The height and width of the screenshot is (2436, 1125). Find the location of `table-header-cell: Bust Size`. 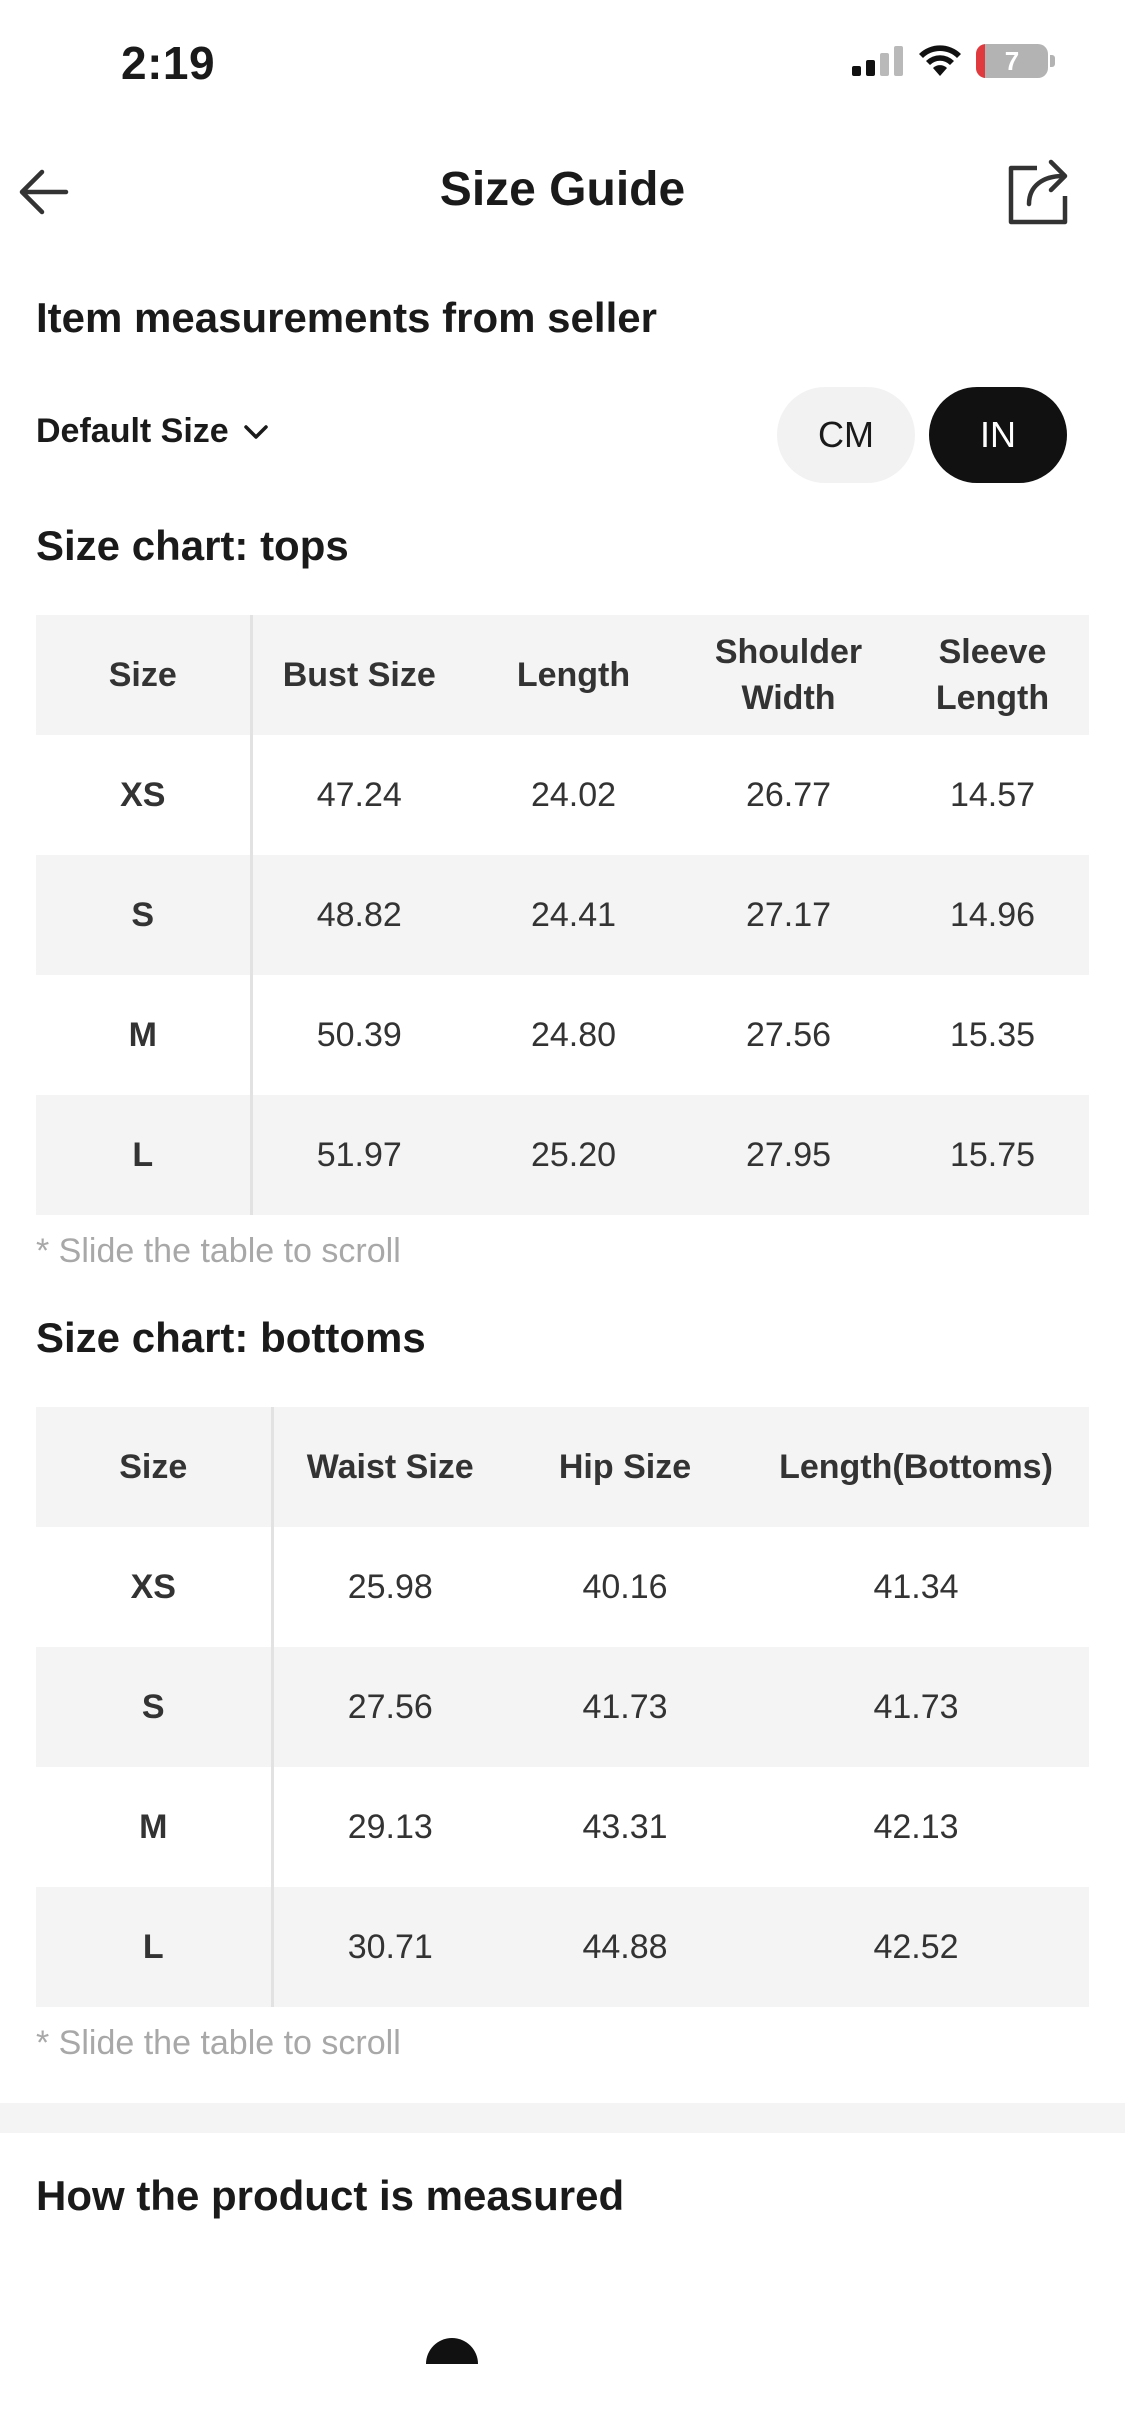

table-header-cell: Bust Size is located at coordinates (359, 675).